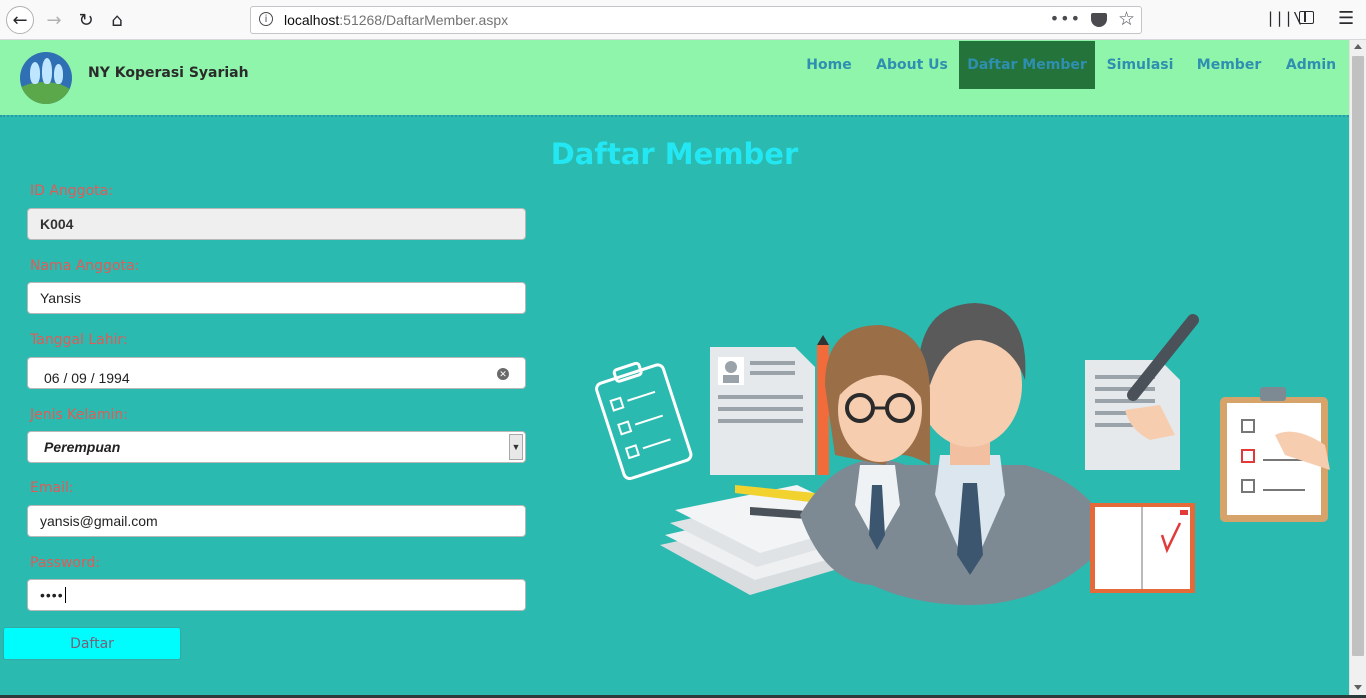 Image resolution: width=1366 pixels, height=698 pixels. Describe the element at coordinates (674, 154) in the screenshot. I see `page-title: Daftar Member` at that location.